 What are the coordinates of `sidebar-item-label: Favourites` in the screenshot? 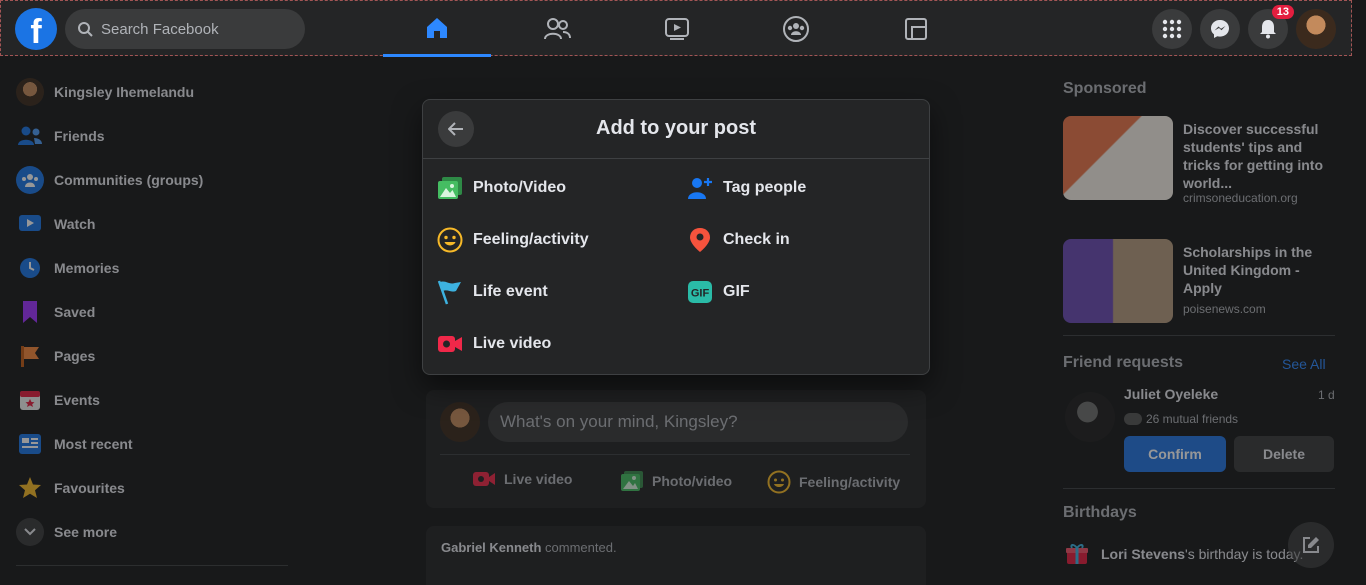 It's located at (89, 488).